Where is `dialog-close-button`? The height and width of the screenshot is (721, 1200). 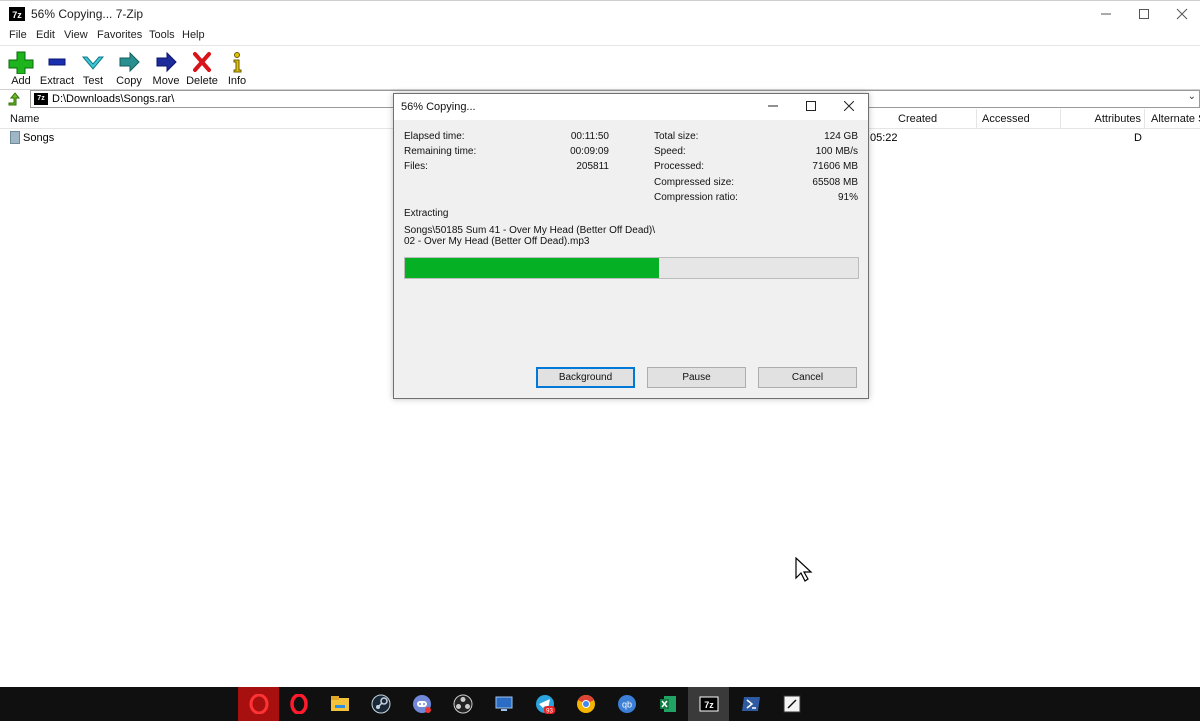
dialog-close-button is located at coordinates (849, 107).